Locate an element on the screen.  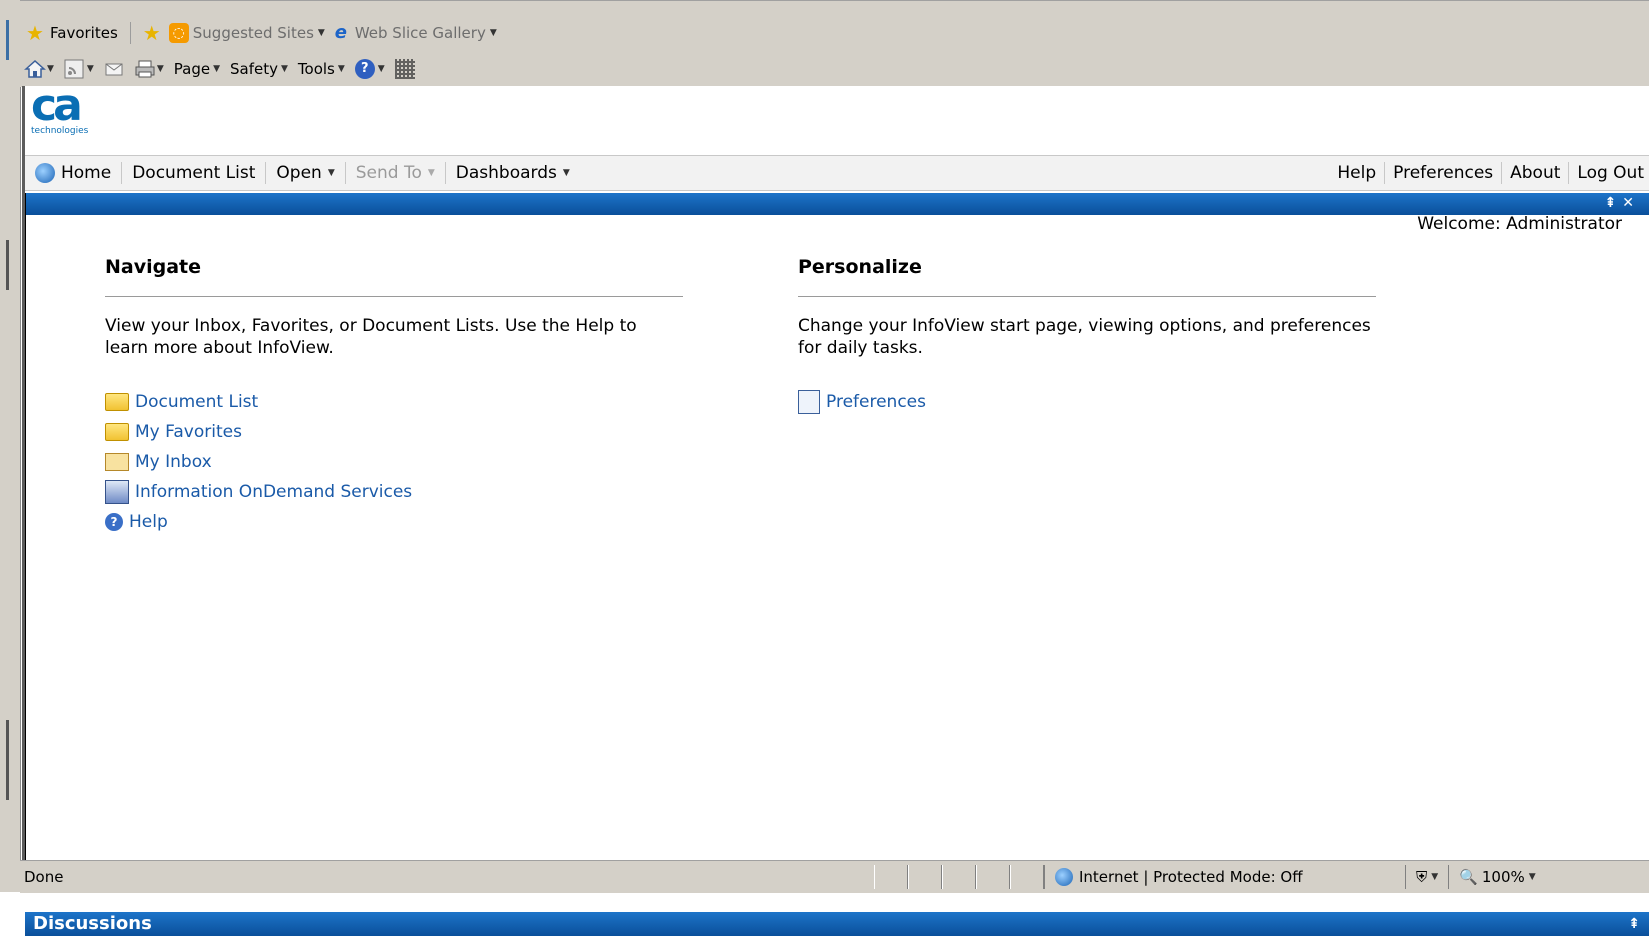
security-zone: Internet | Protected Mode: Off is located at coordinates (1224, 877).